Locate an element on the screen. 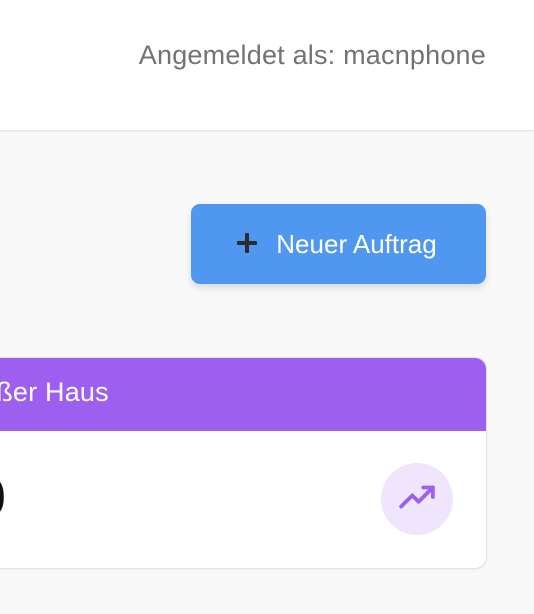 This screenshot has width=534, height=614. stat-card-value: 0 is located at coordinates (3, 498).